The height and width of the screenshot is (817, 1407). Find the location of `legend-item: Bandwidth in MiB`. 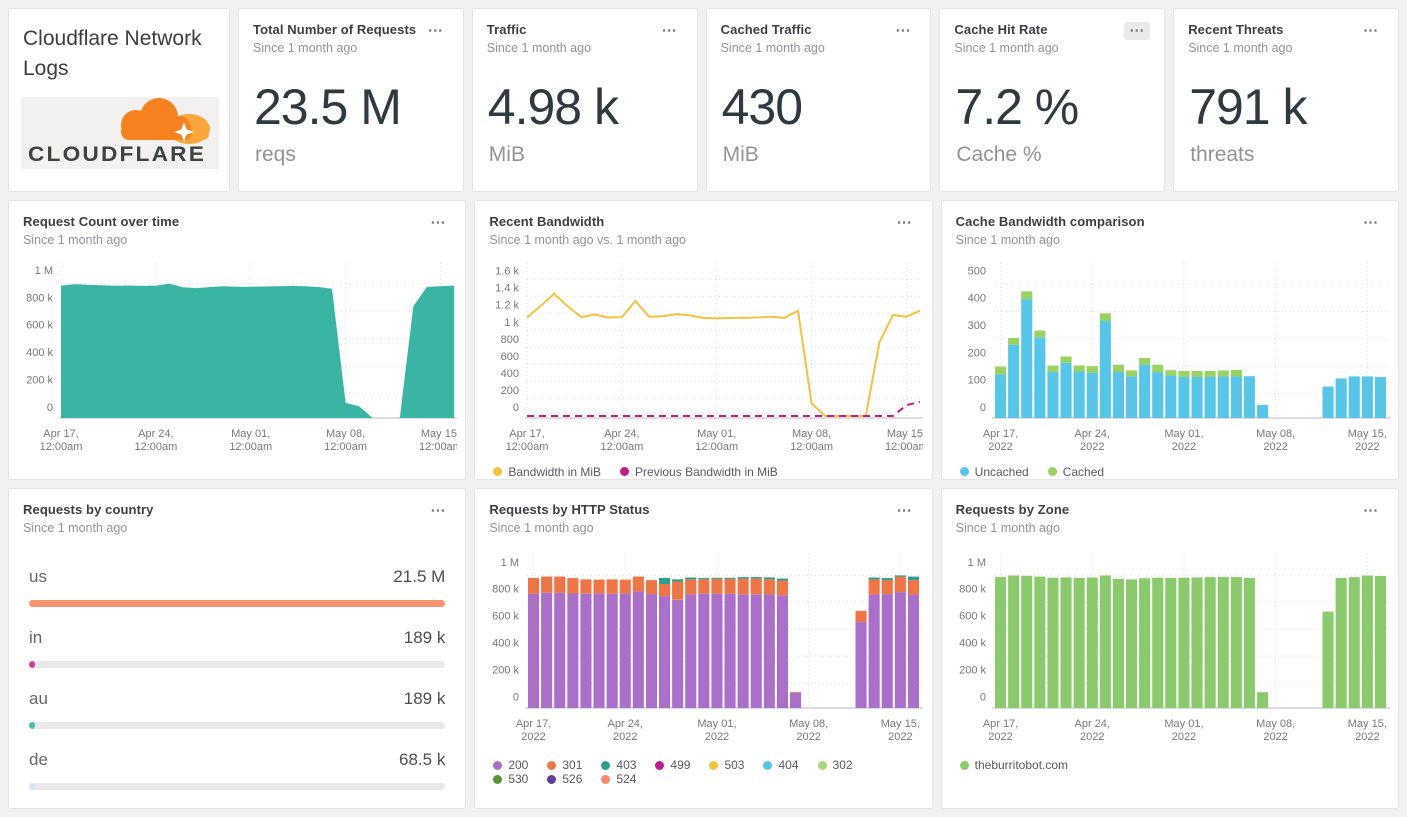

legend-item: Bandwidth in MiB is located at coordinates (547, 472).